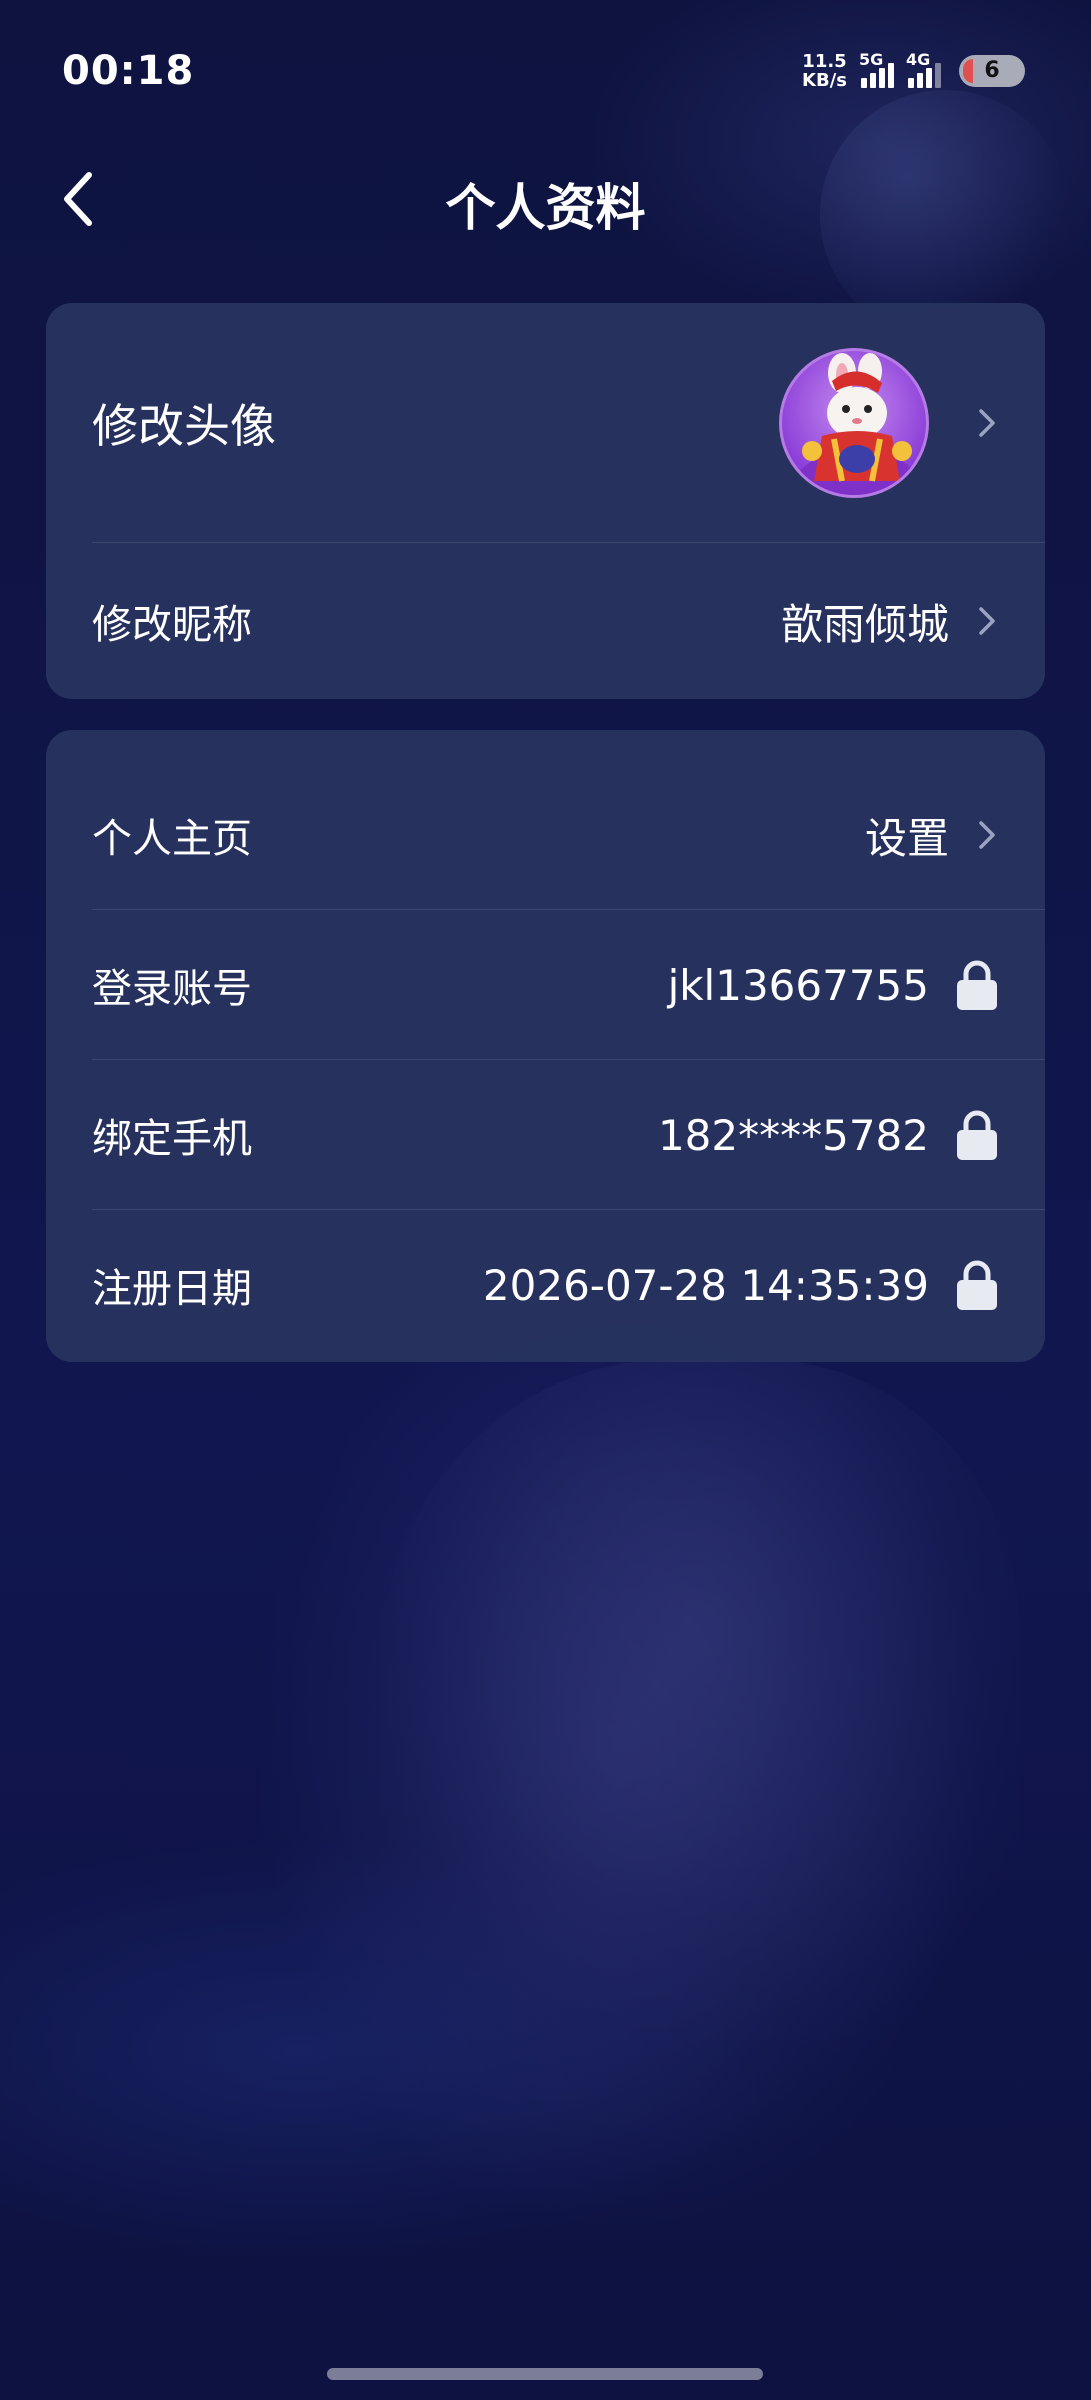  What do you see at coordinates (172, 989) in the screenshot?
I see `login-account-label: 登录账号` at bounding box center [172, 989].